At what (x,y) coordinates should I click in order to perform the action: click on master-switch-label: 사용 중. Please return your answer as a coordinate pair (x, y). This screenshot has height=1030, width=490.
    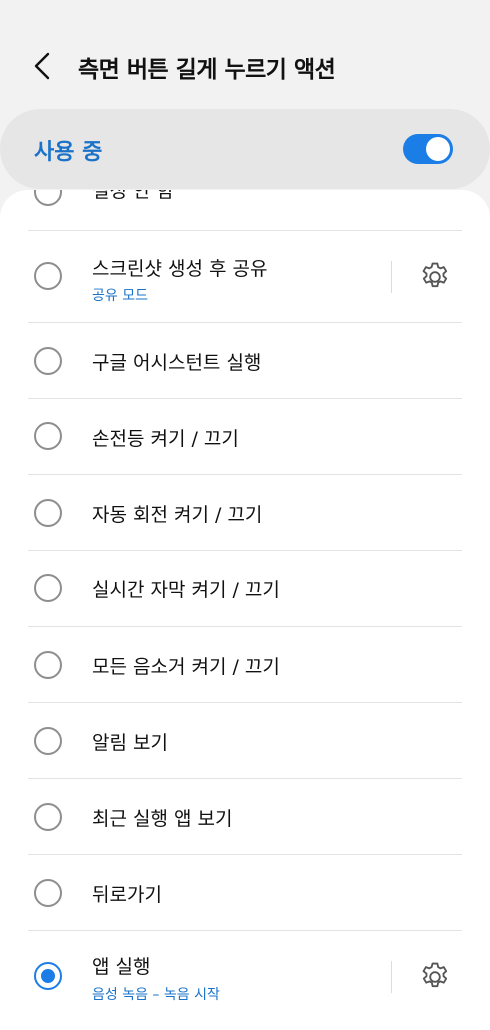
    Looking at the image, I should click on (68, 152).